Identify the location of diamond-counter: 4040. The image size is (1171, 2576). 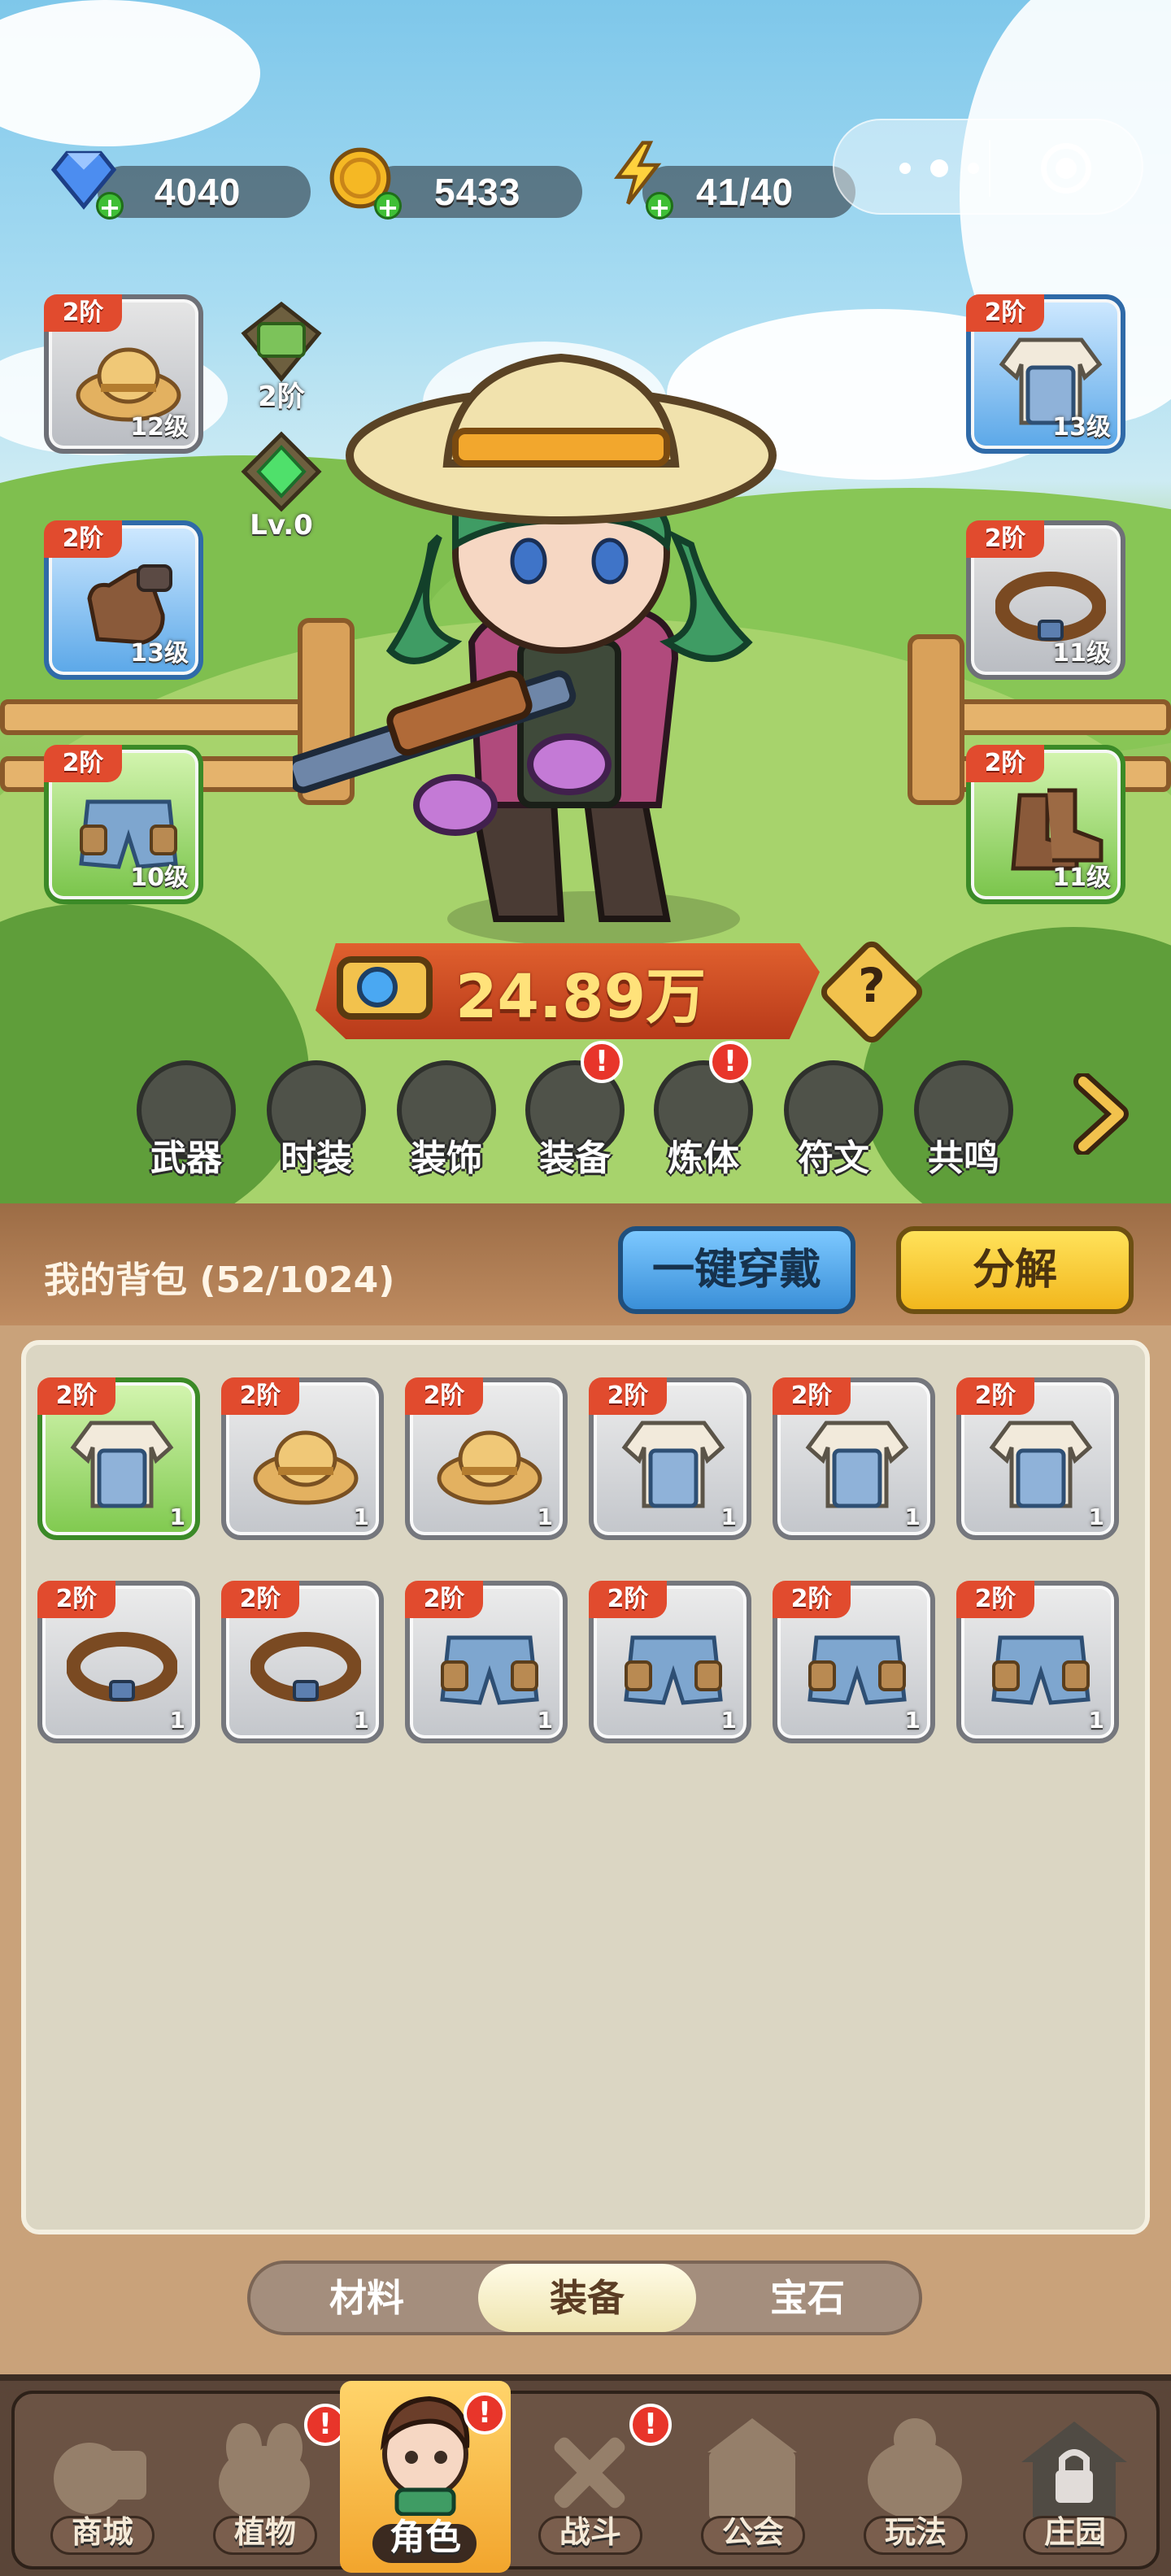
(205, 192).